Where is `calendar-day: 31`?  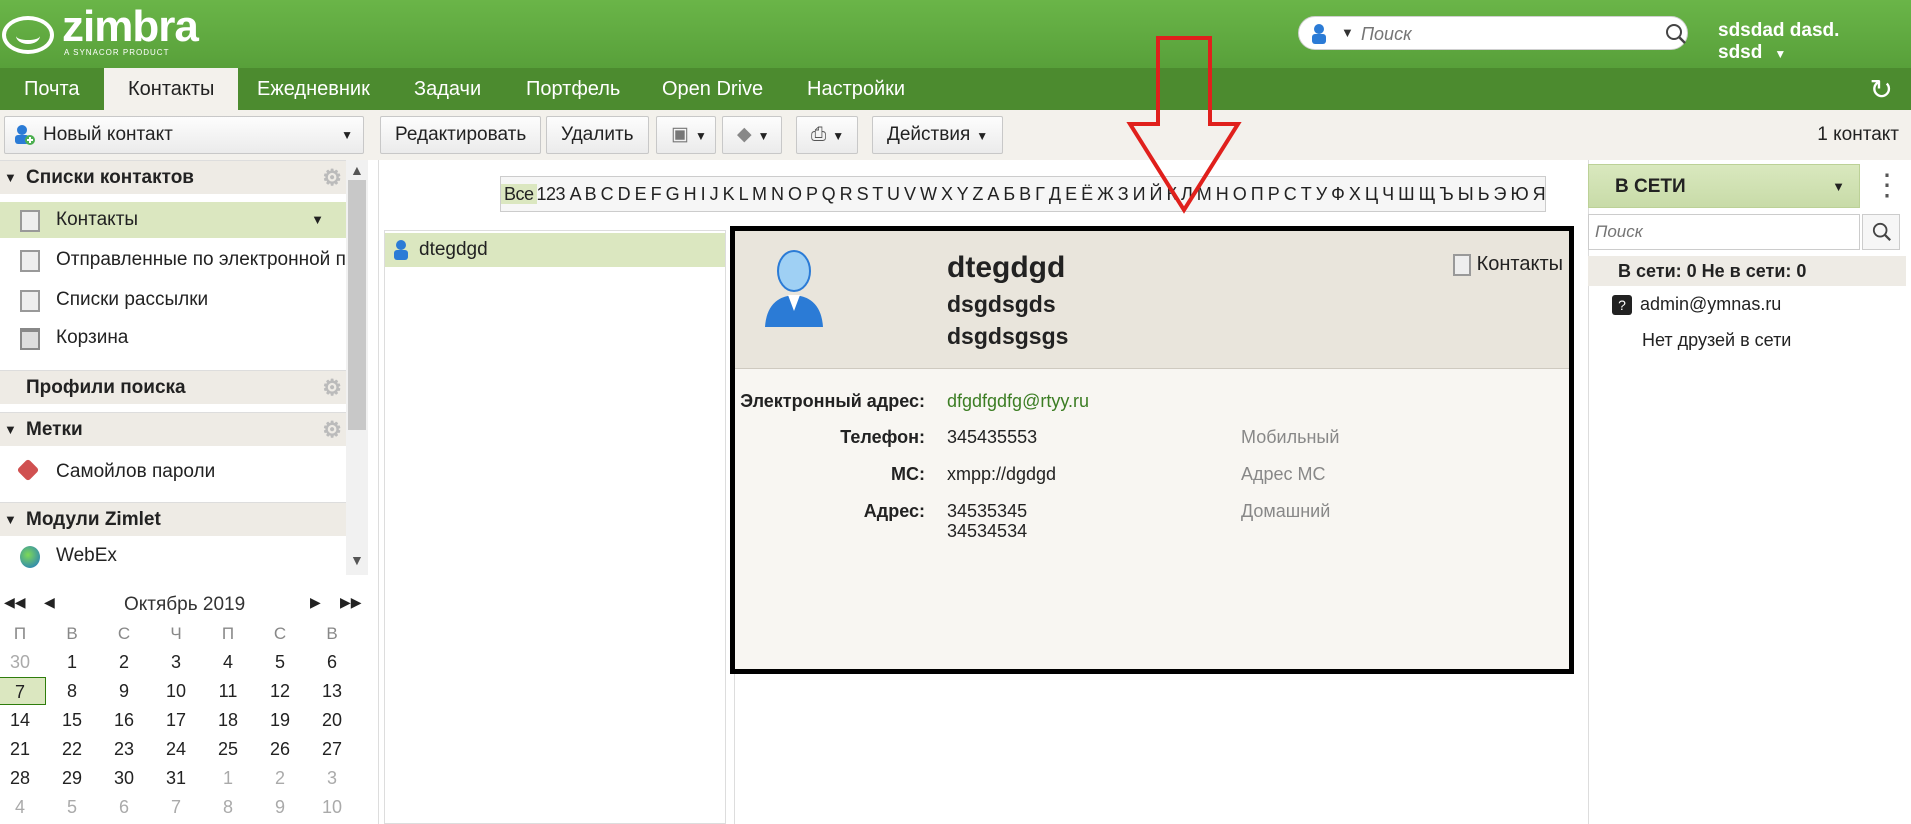
calendar-day: 31 is located at coordinates (176, 778).